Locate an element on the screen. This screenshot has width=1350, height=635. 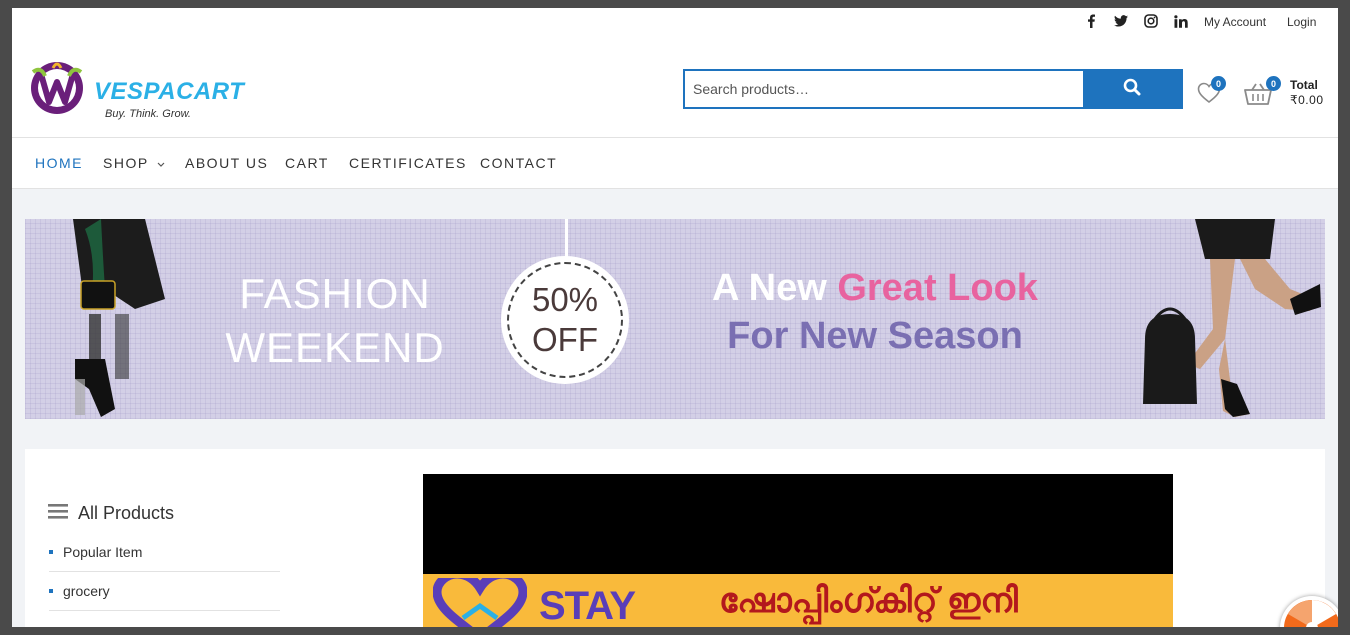
logo-wordmark: VESPACART is located at coordinates (169, 91).